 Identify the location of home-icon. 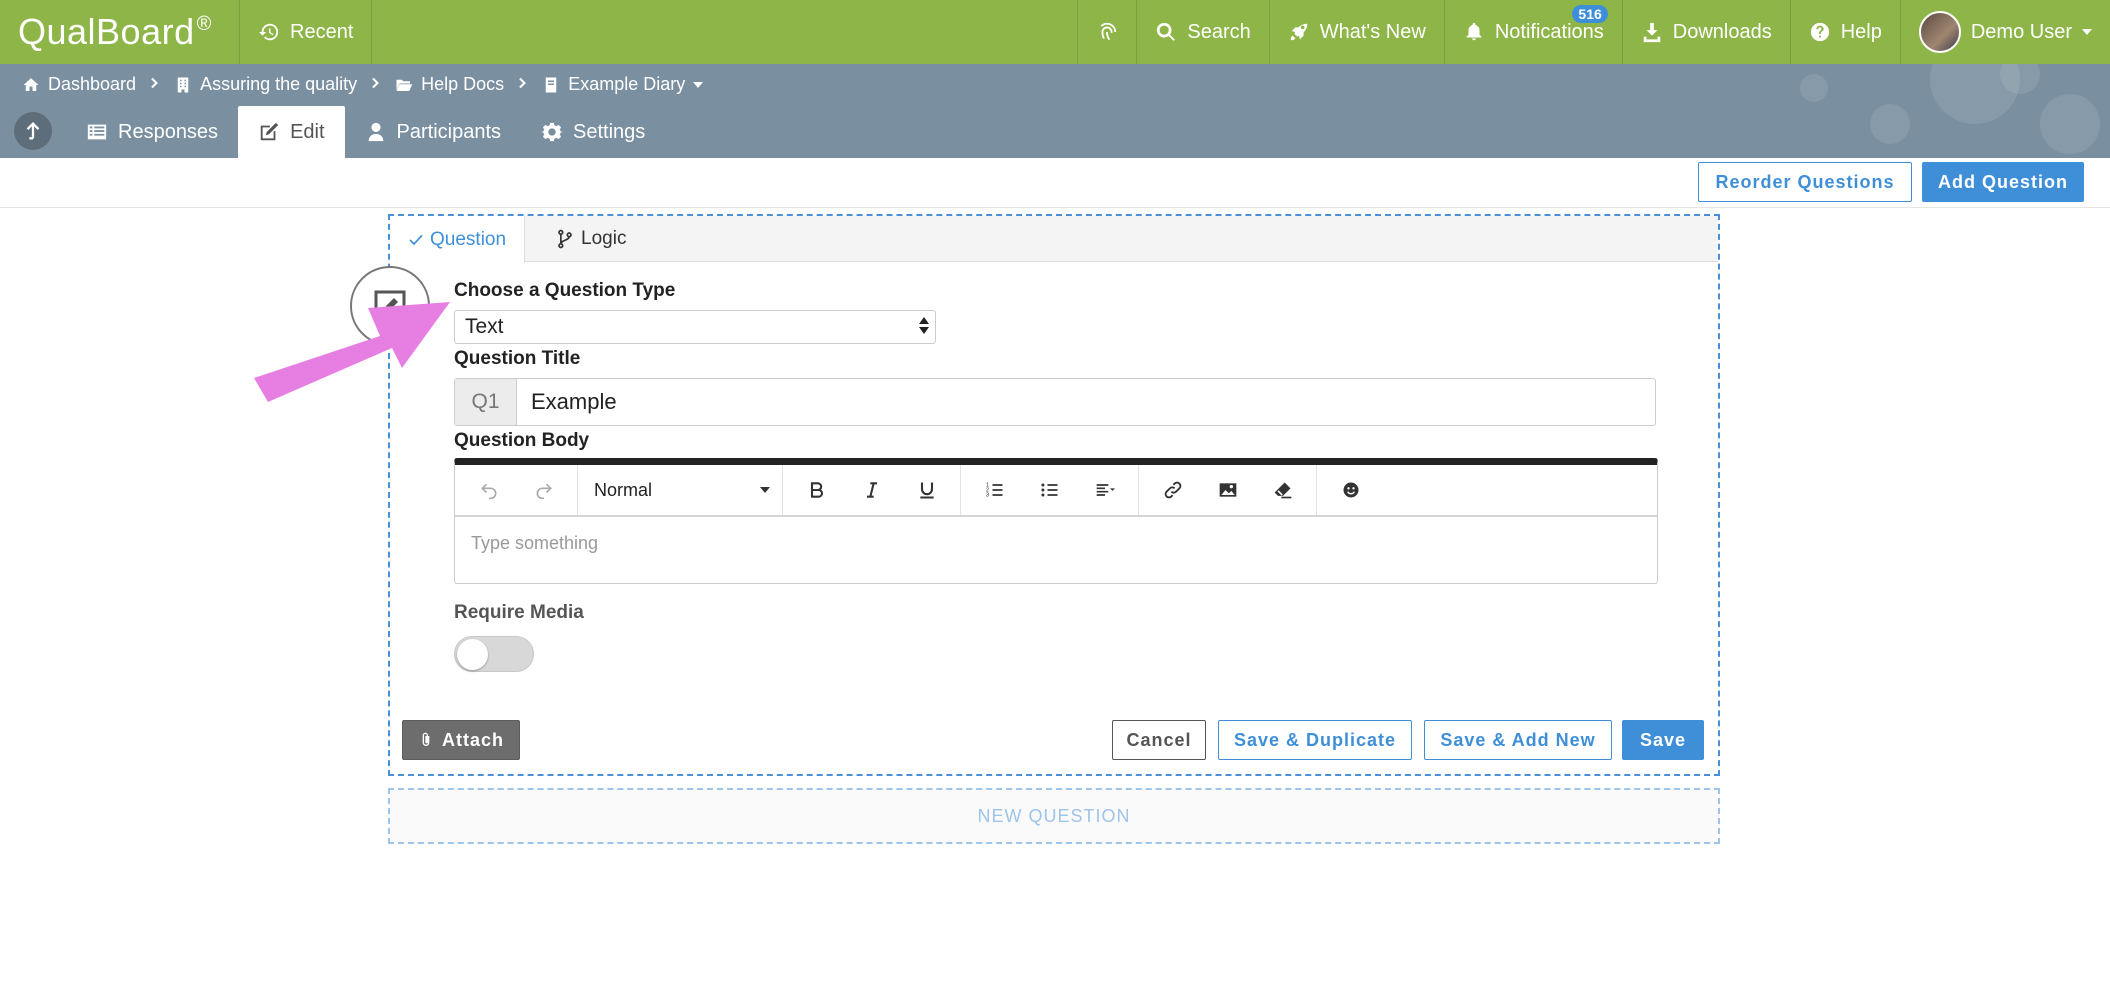
(31, 84).